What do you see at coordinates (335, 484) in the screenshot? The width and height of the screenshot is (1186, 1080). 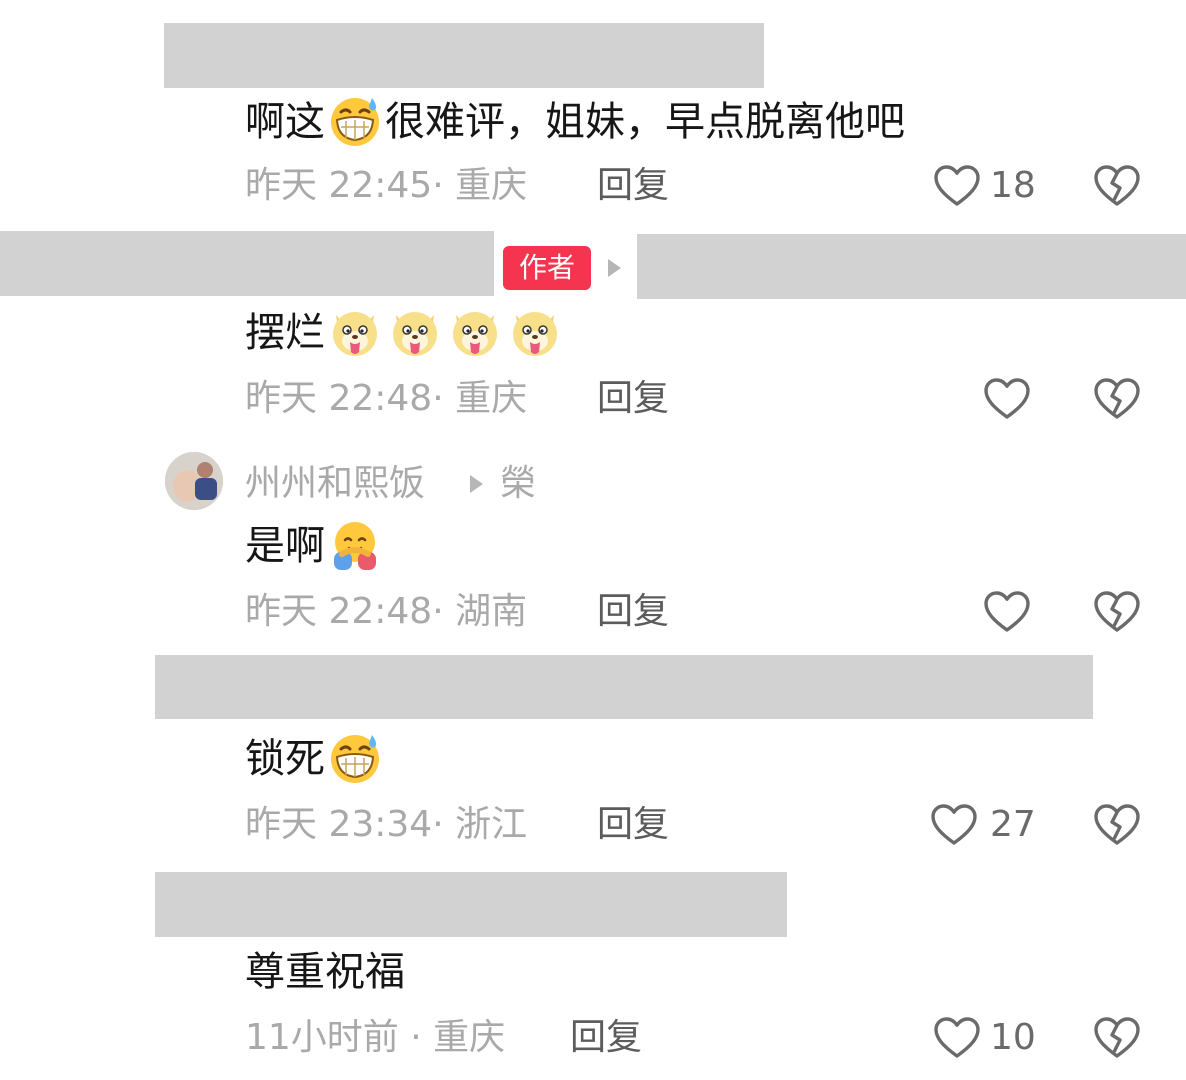 I see `comment-username: 州州和熙饭` at bounding box center [335, 484].